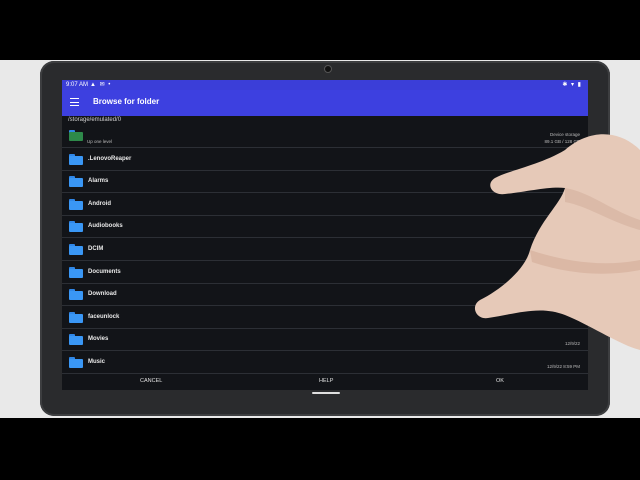  What do you see at coordinates (325, 317) in the screenshot?
I see `folder-row: faceunlock` at bounding box center [325, 317].